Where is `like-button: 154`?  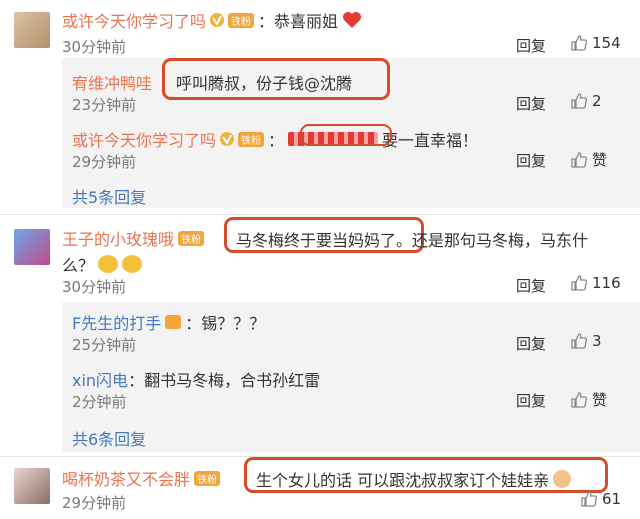 like-button: 154 is located at coordinates (595, 43).